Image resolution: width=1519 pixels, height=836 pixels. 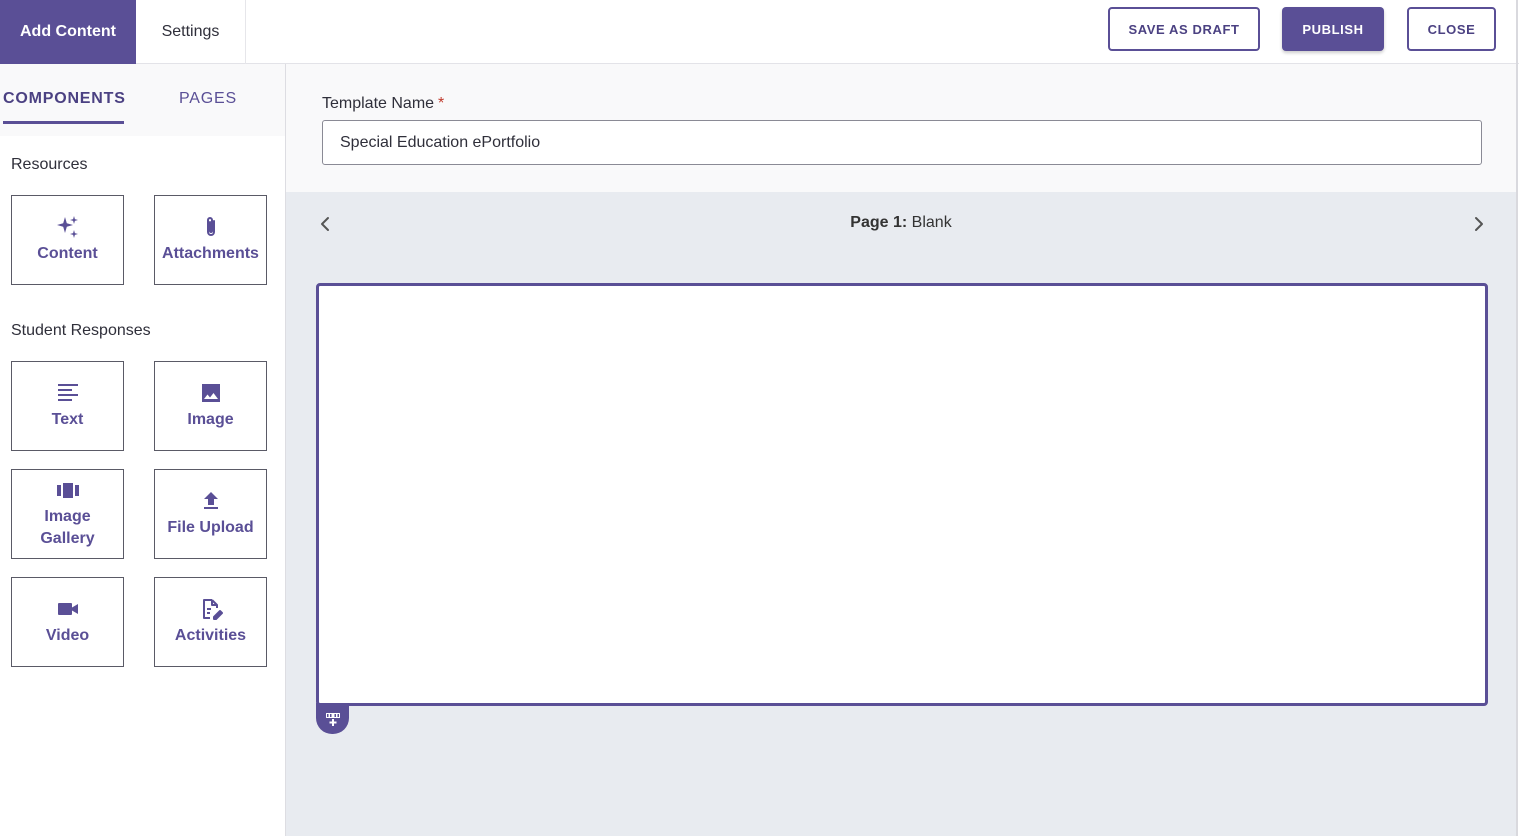 What do you see at coordinates (1451, 29) in the screenshot?
I see `close-button: CLOSE` at bounding box center [1451, 29].